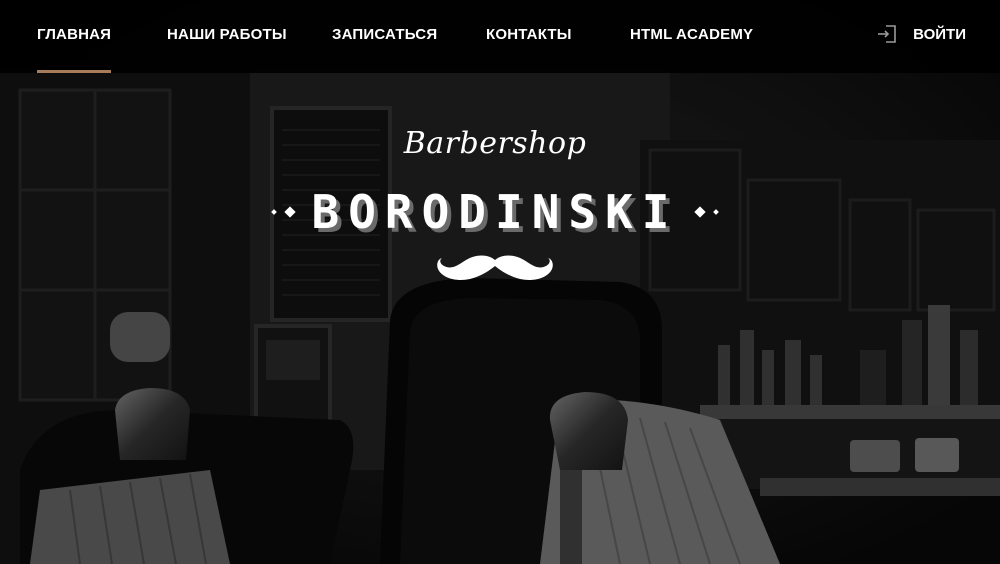 Image resolution: width=1000 pixels, height=564 pixels. Describe the element at coordinates (74, 49) in the screenshot. I see `nav-item-home: ГЛАВНАЯ` at that location.